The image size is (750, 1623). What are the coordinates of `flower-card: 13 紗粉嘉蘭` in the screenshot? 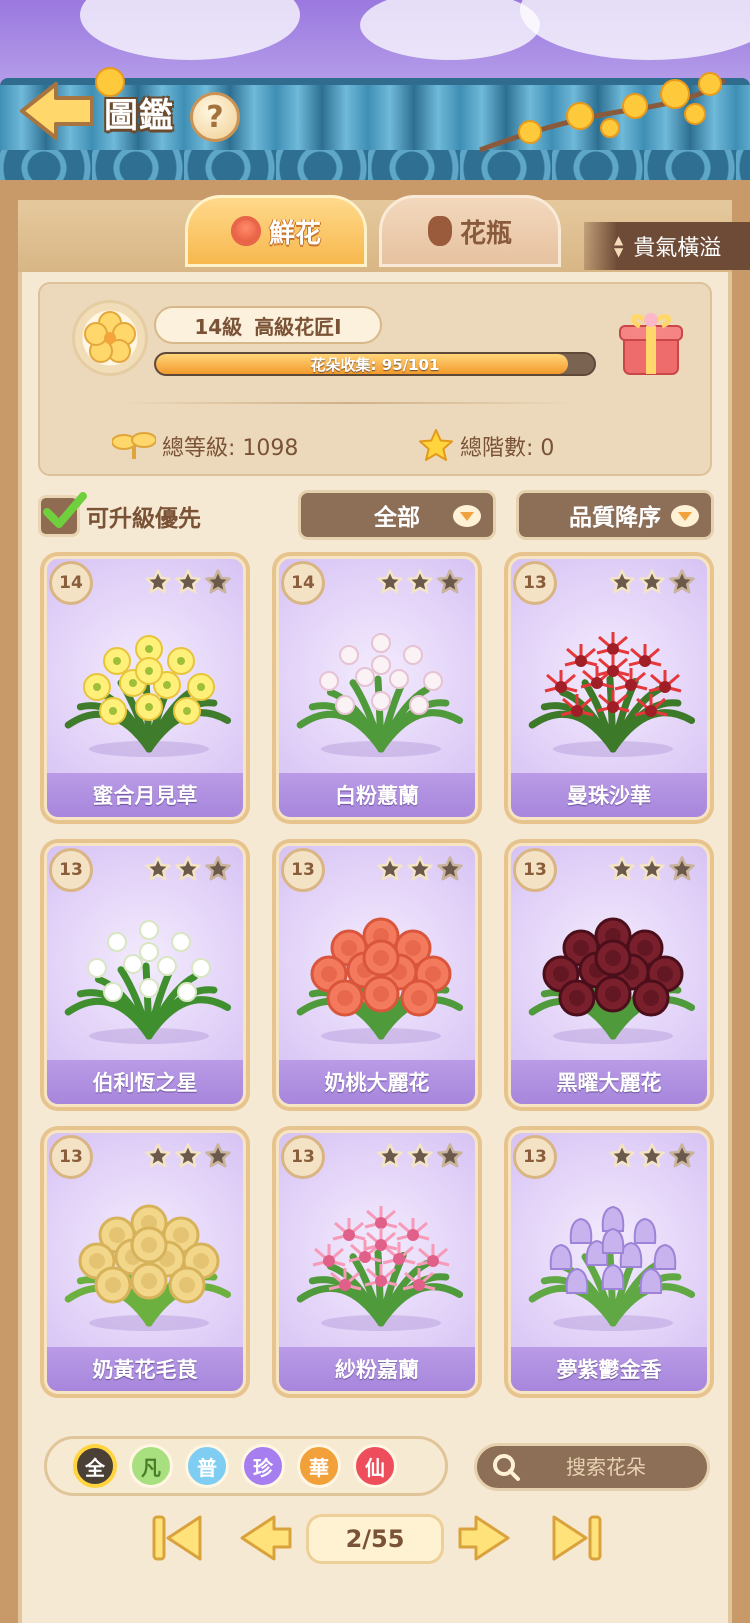 It's located at (377, 1262).